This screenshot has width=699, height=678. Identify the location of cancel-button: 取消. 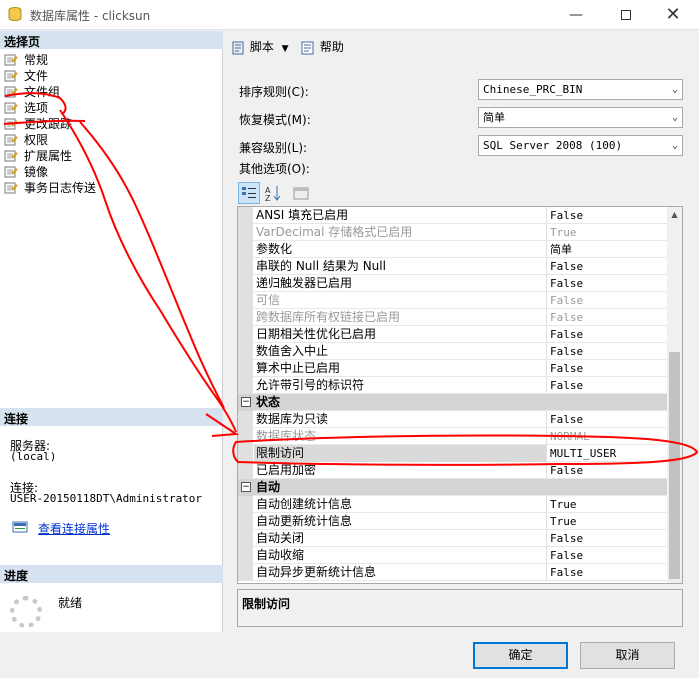
(627, 655).